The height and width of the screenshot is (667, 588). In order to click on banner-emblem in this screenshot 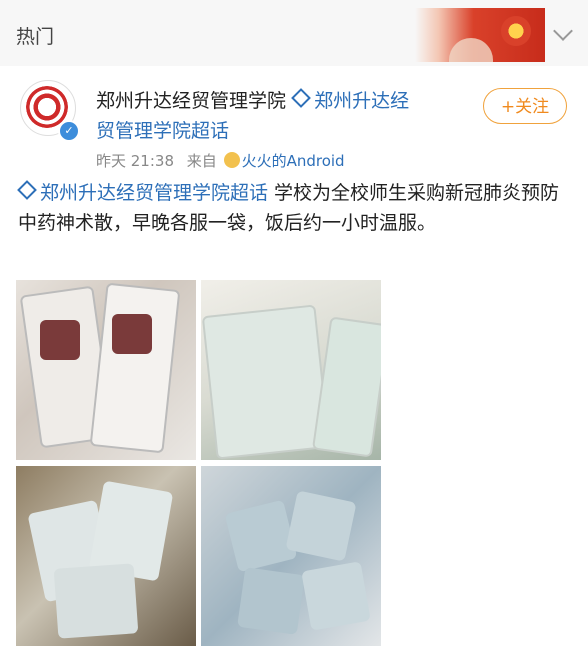, I will do `click(516, 31)`.